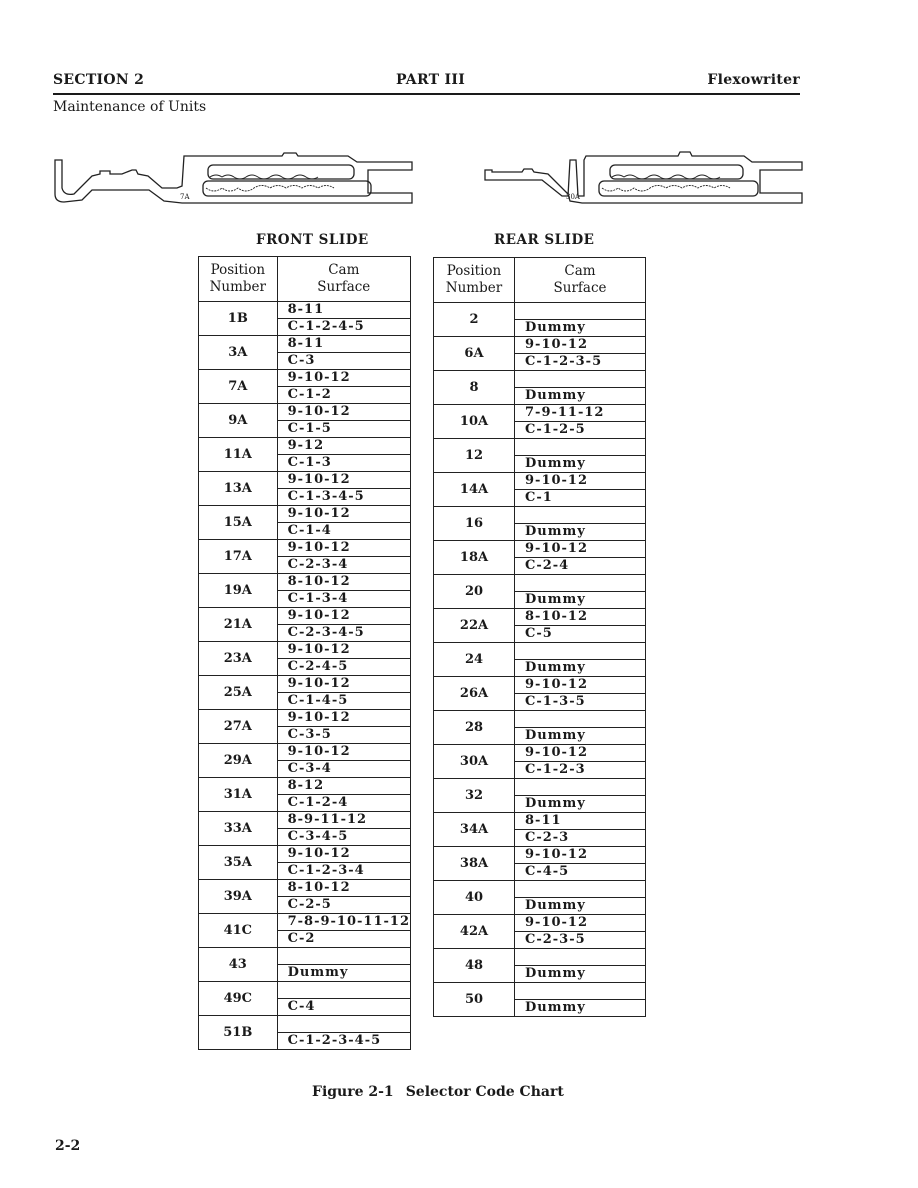 This screenshot has height=1188, width=918. What do you see at coordinates (474, 659) in the screenshot?
I see `position-number-cell: 24` at bounding box center [474, 659].